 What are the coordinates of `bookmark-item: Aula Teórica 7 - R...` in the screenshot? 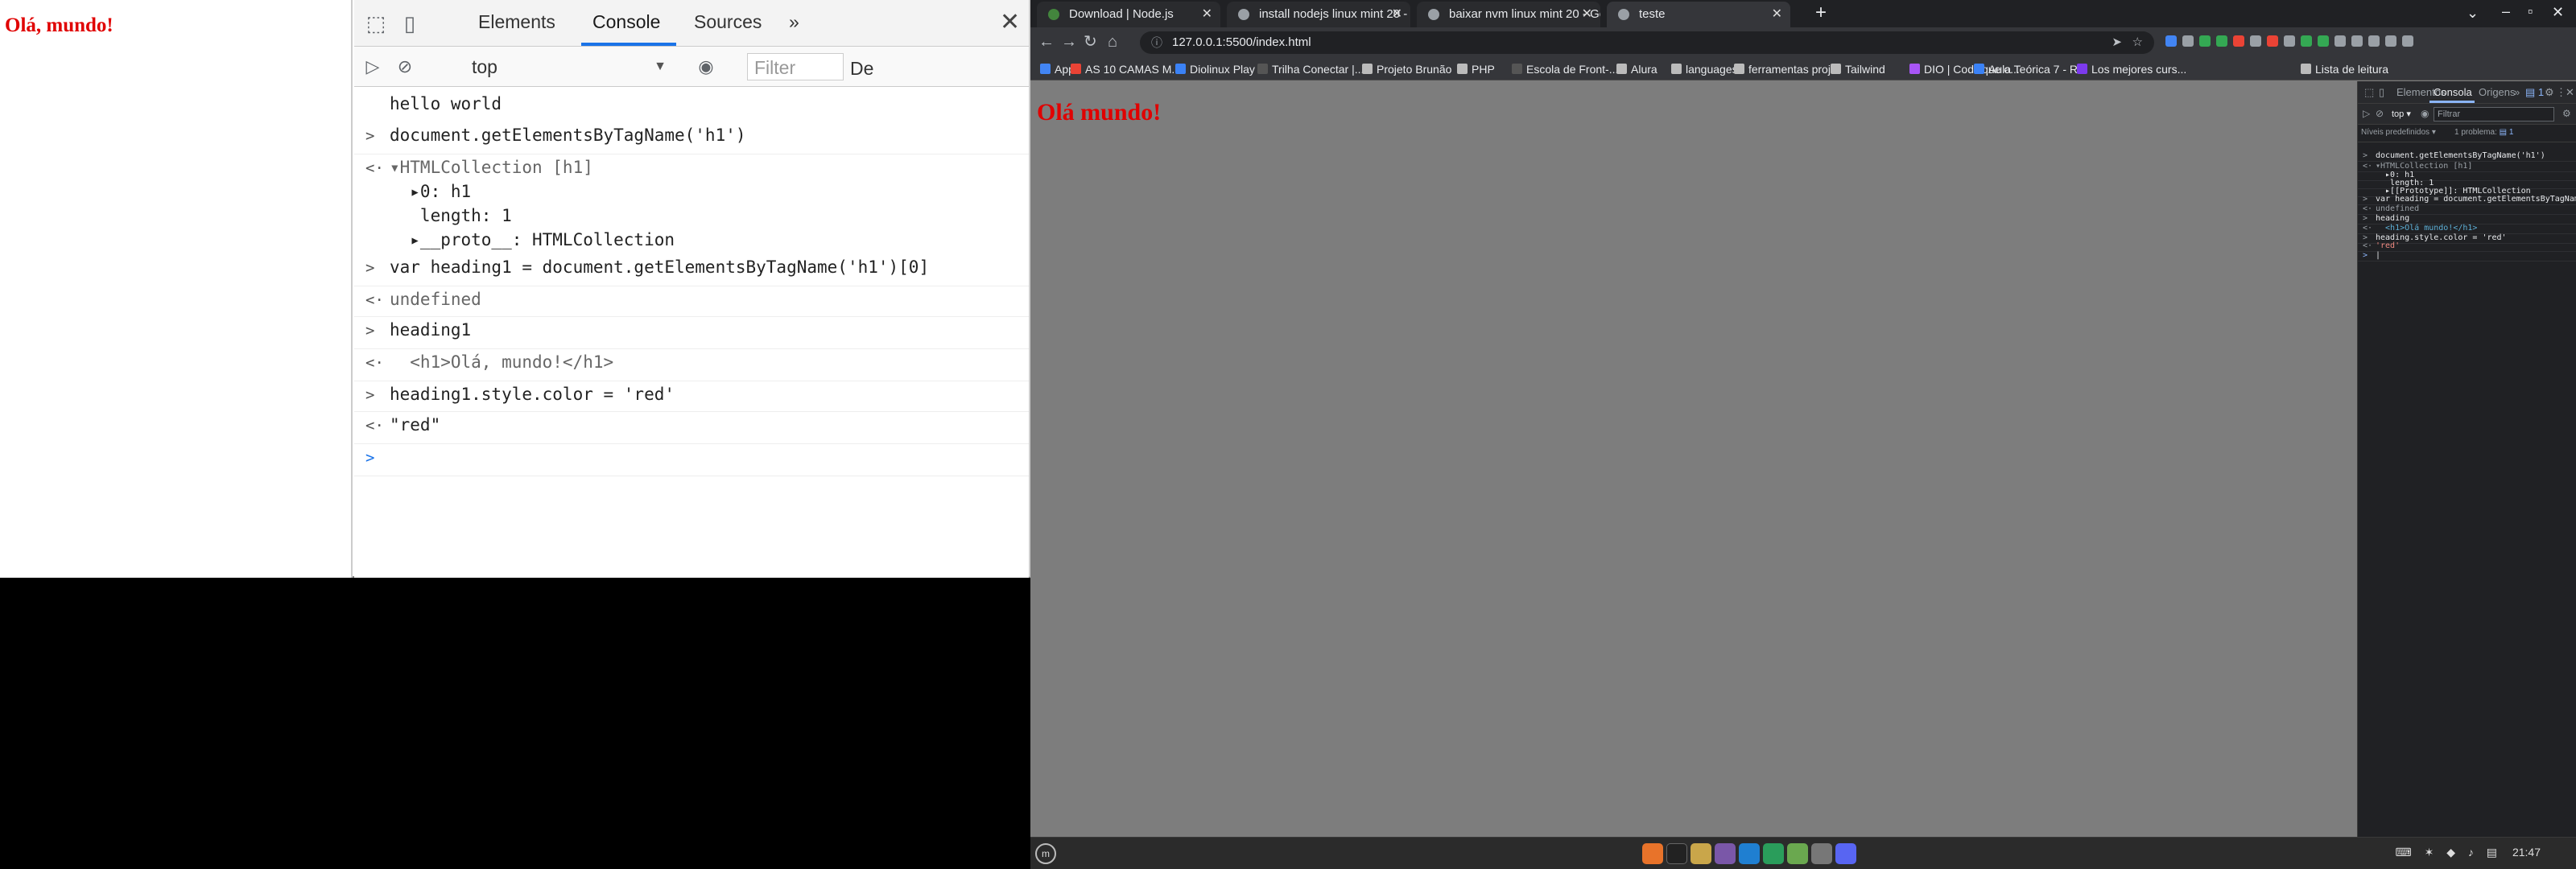 It's located at (2029, 69).